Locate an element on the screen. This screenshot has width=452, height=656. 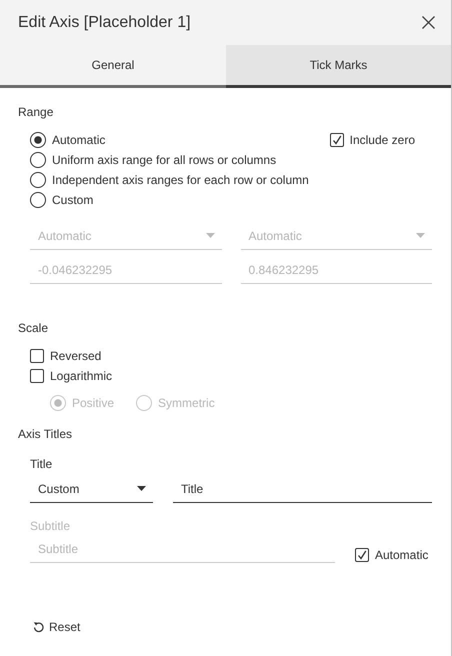
close-icon is located at coordinates (428, 22).